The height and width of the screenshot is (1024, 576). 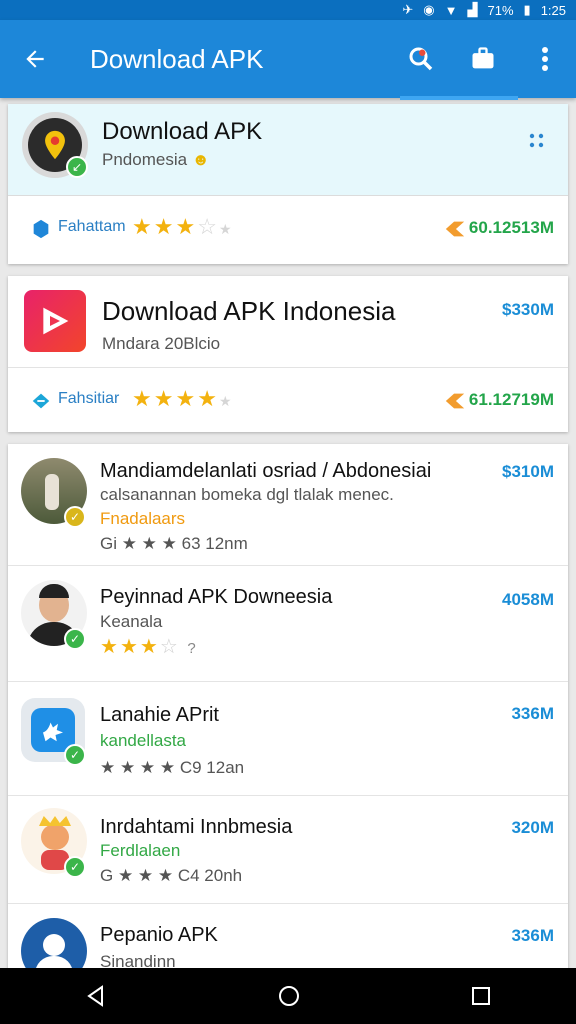 I want to click on app-name: Download APK Indonesia, so click(x=249, y=311).